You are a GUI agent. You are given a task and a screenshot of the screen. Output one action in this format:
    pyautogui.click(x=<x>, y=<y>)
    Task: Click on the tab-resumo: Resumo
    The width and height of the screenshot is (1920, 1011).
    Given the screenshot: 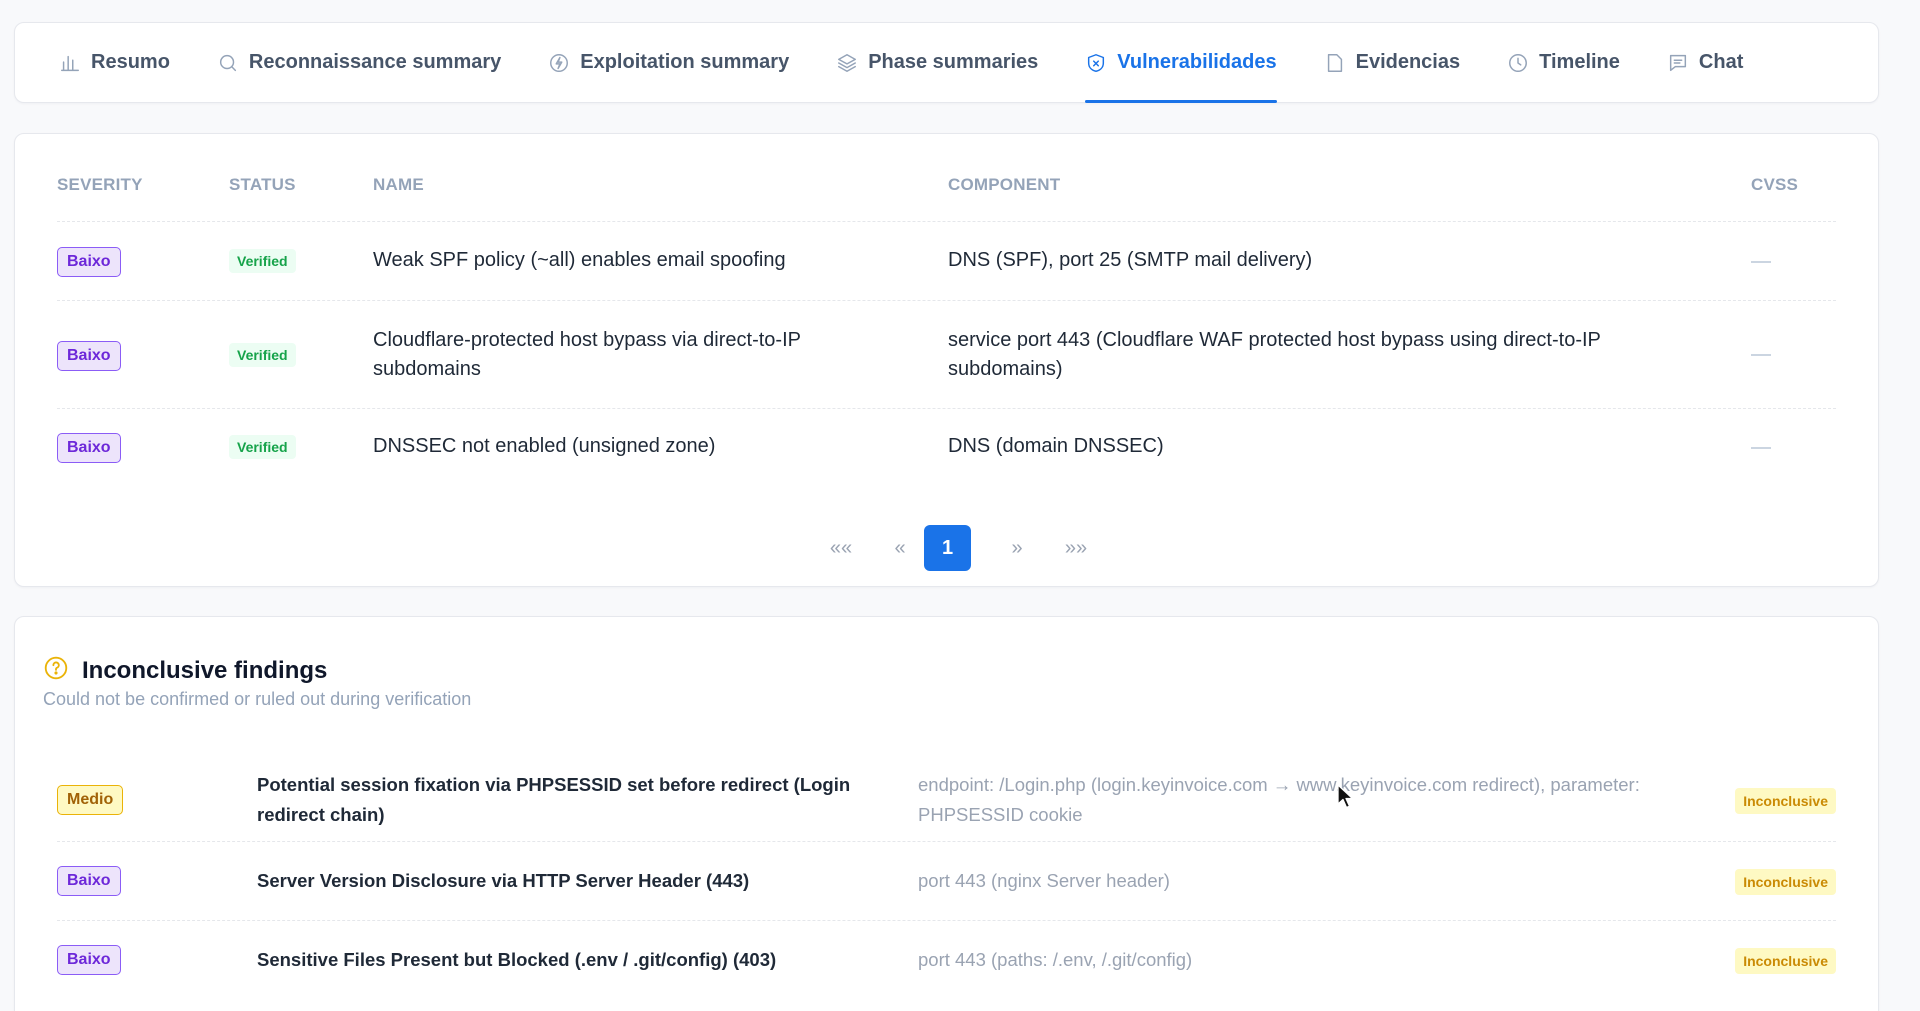 What is the action you would take?
    pyautogui.click(x=114, y=62)
    